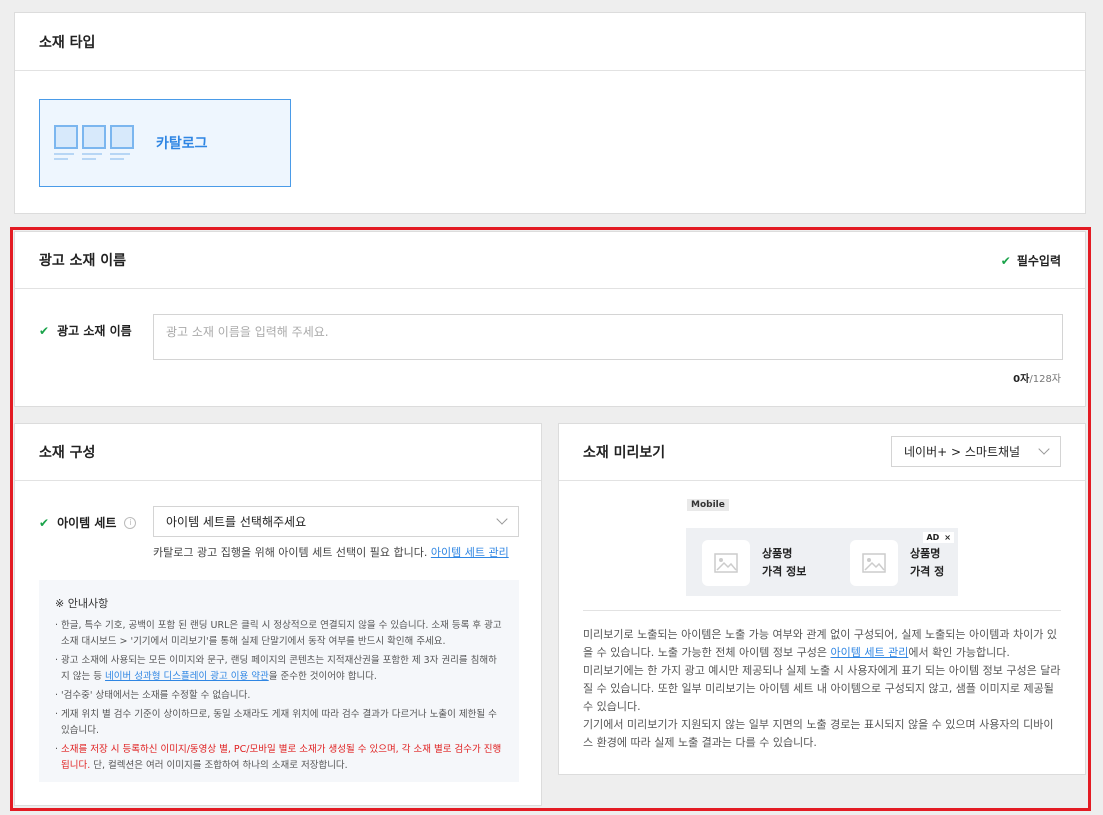 The width and height of the screenshot is (1103, 815). Describe the element at coordinates (550, 42) in the screenshot. I see `creative-type-title: 소재 타입` at that location.